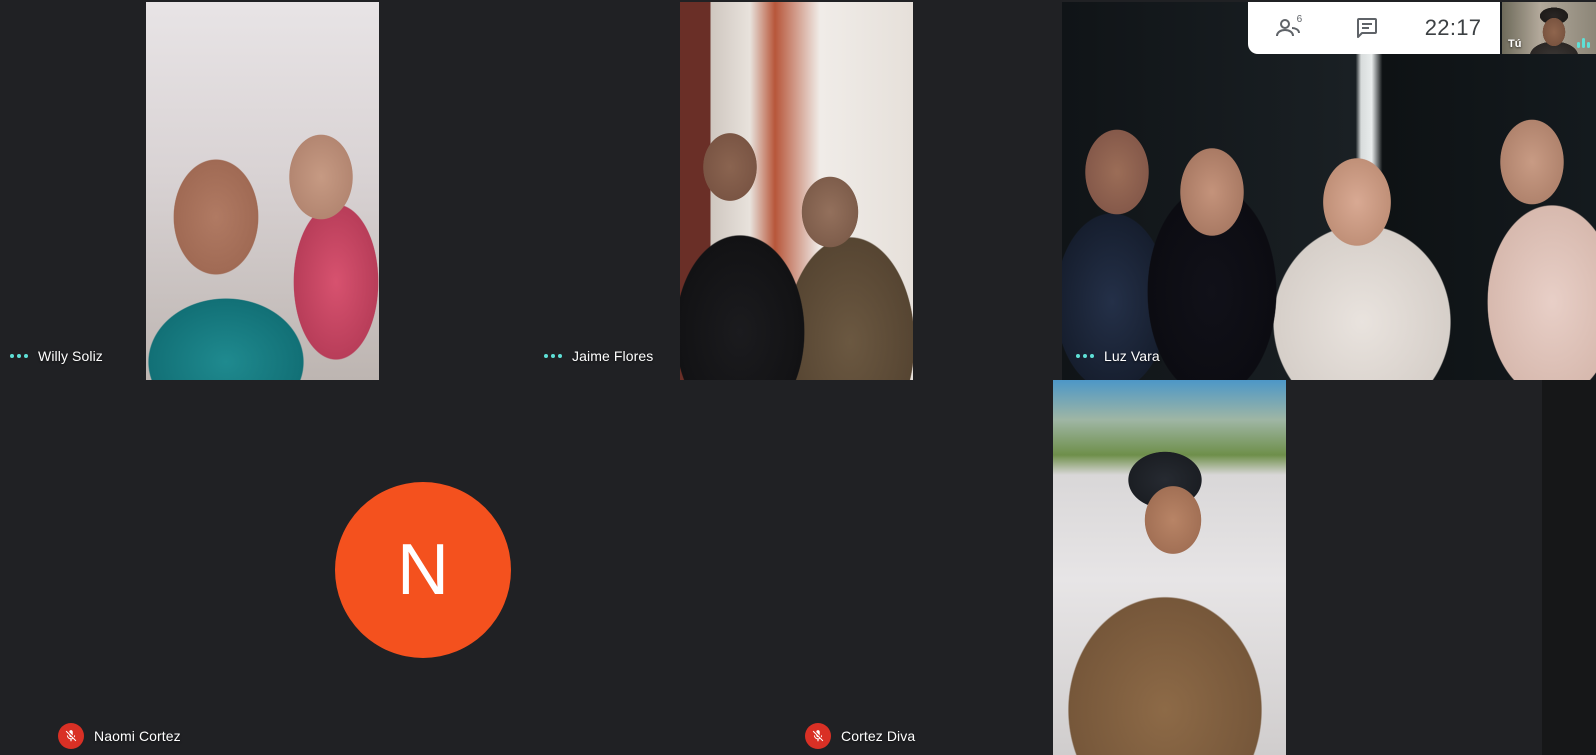  Describe the element at coordinates (878, 736) in the screenshot. I see `participant-name: Cortez Diva` at that location.